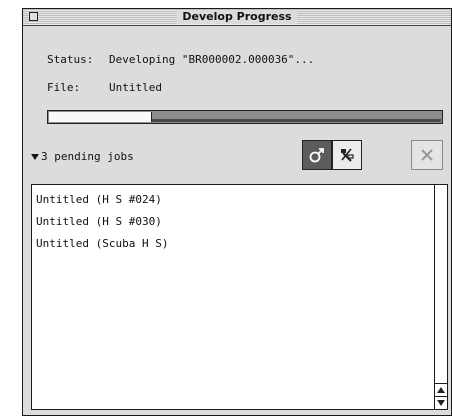 Image resolution: width=452 pixels, height=418 pixels. What do you see at coordinates (100, 117) in the screenshot?
I see `progress-fill` at bounding box center [100, 117].